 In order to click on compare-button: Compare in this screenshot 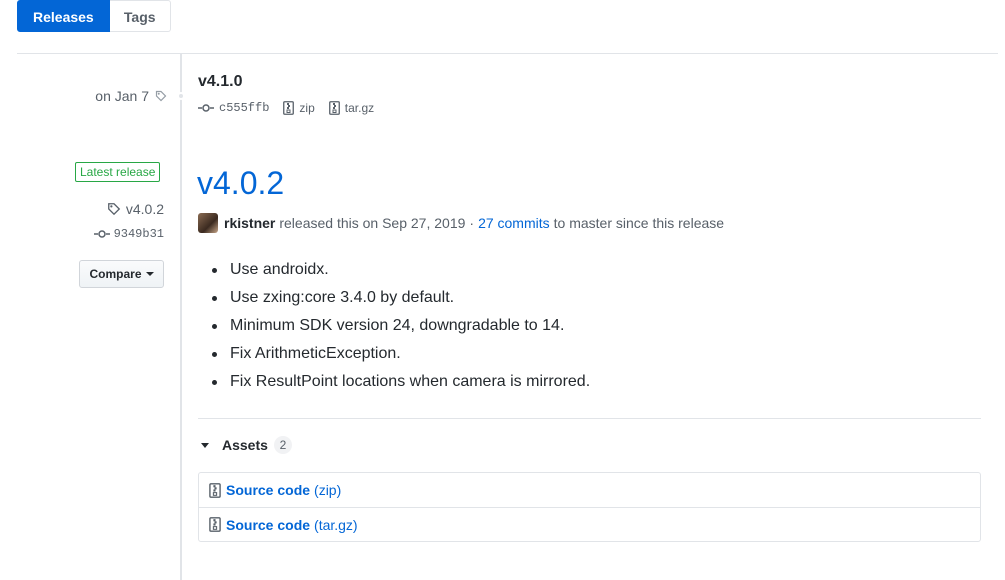, I will do `click(121, 274)`.